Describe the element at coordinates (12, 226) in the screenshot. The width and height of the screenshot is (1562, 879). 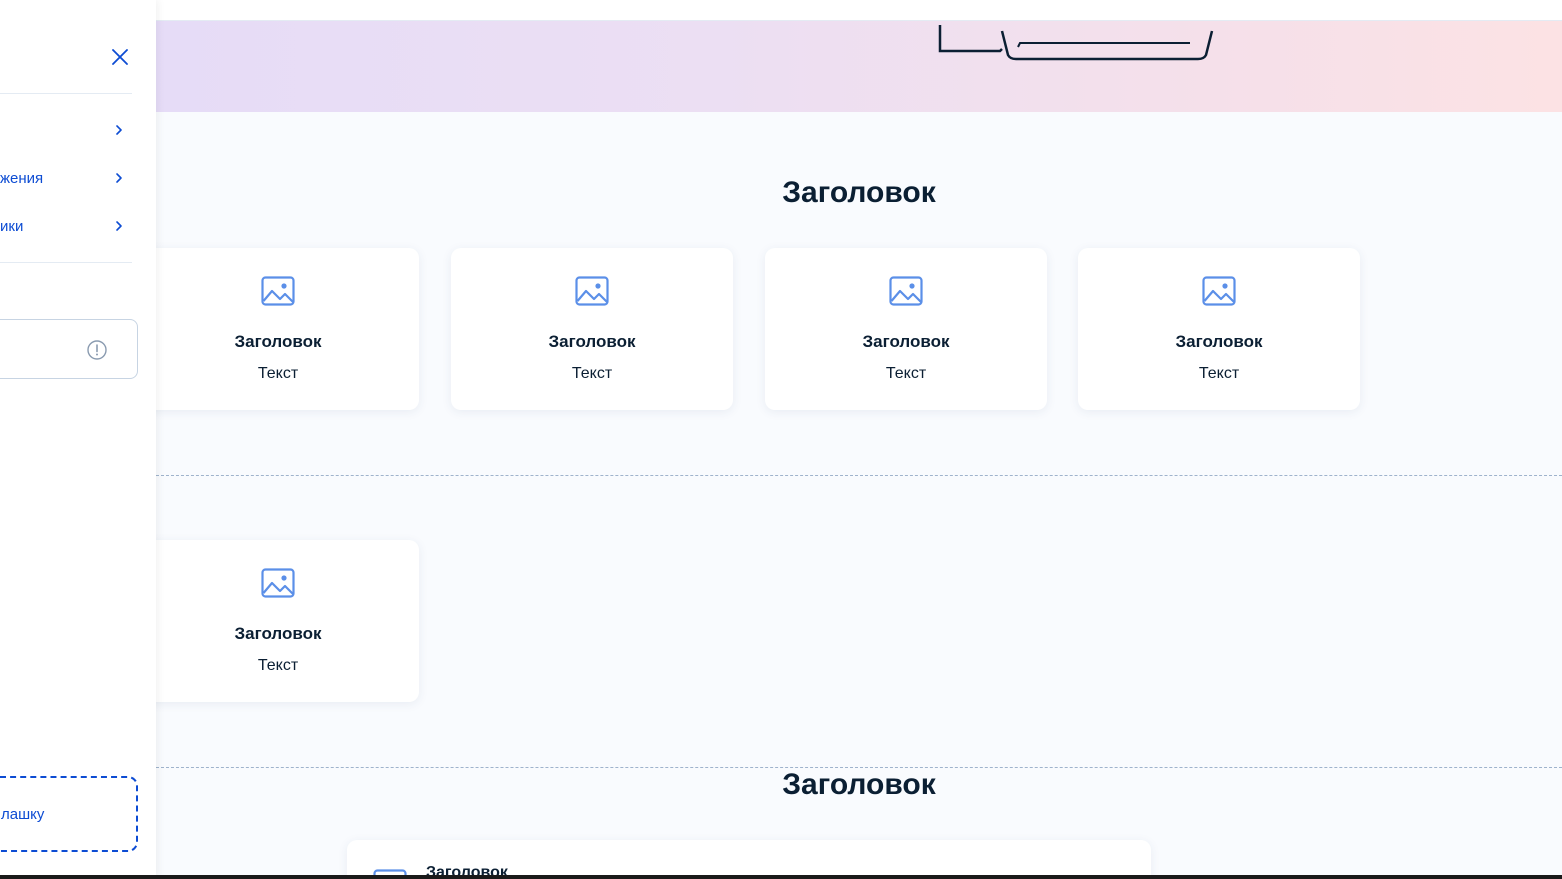
I see `sidebar-menu-label: ики` at that location.